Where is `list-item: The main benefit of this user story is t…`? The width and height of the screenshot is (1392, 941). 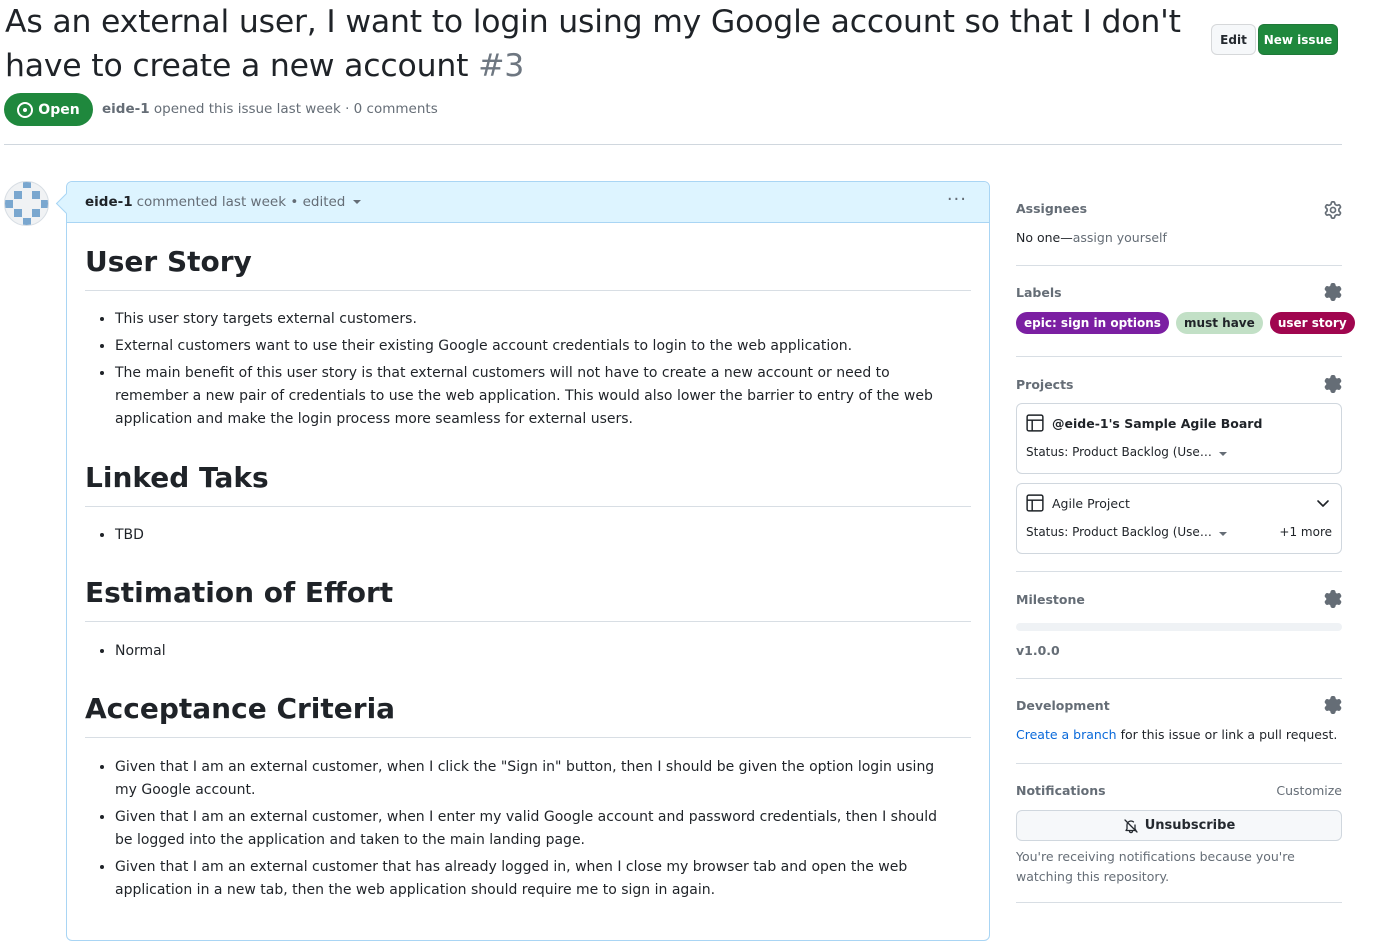
list-item: The main benefit of this user story is t… is located at coordinates (535, 396).